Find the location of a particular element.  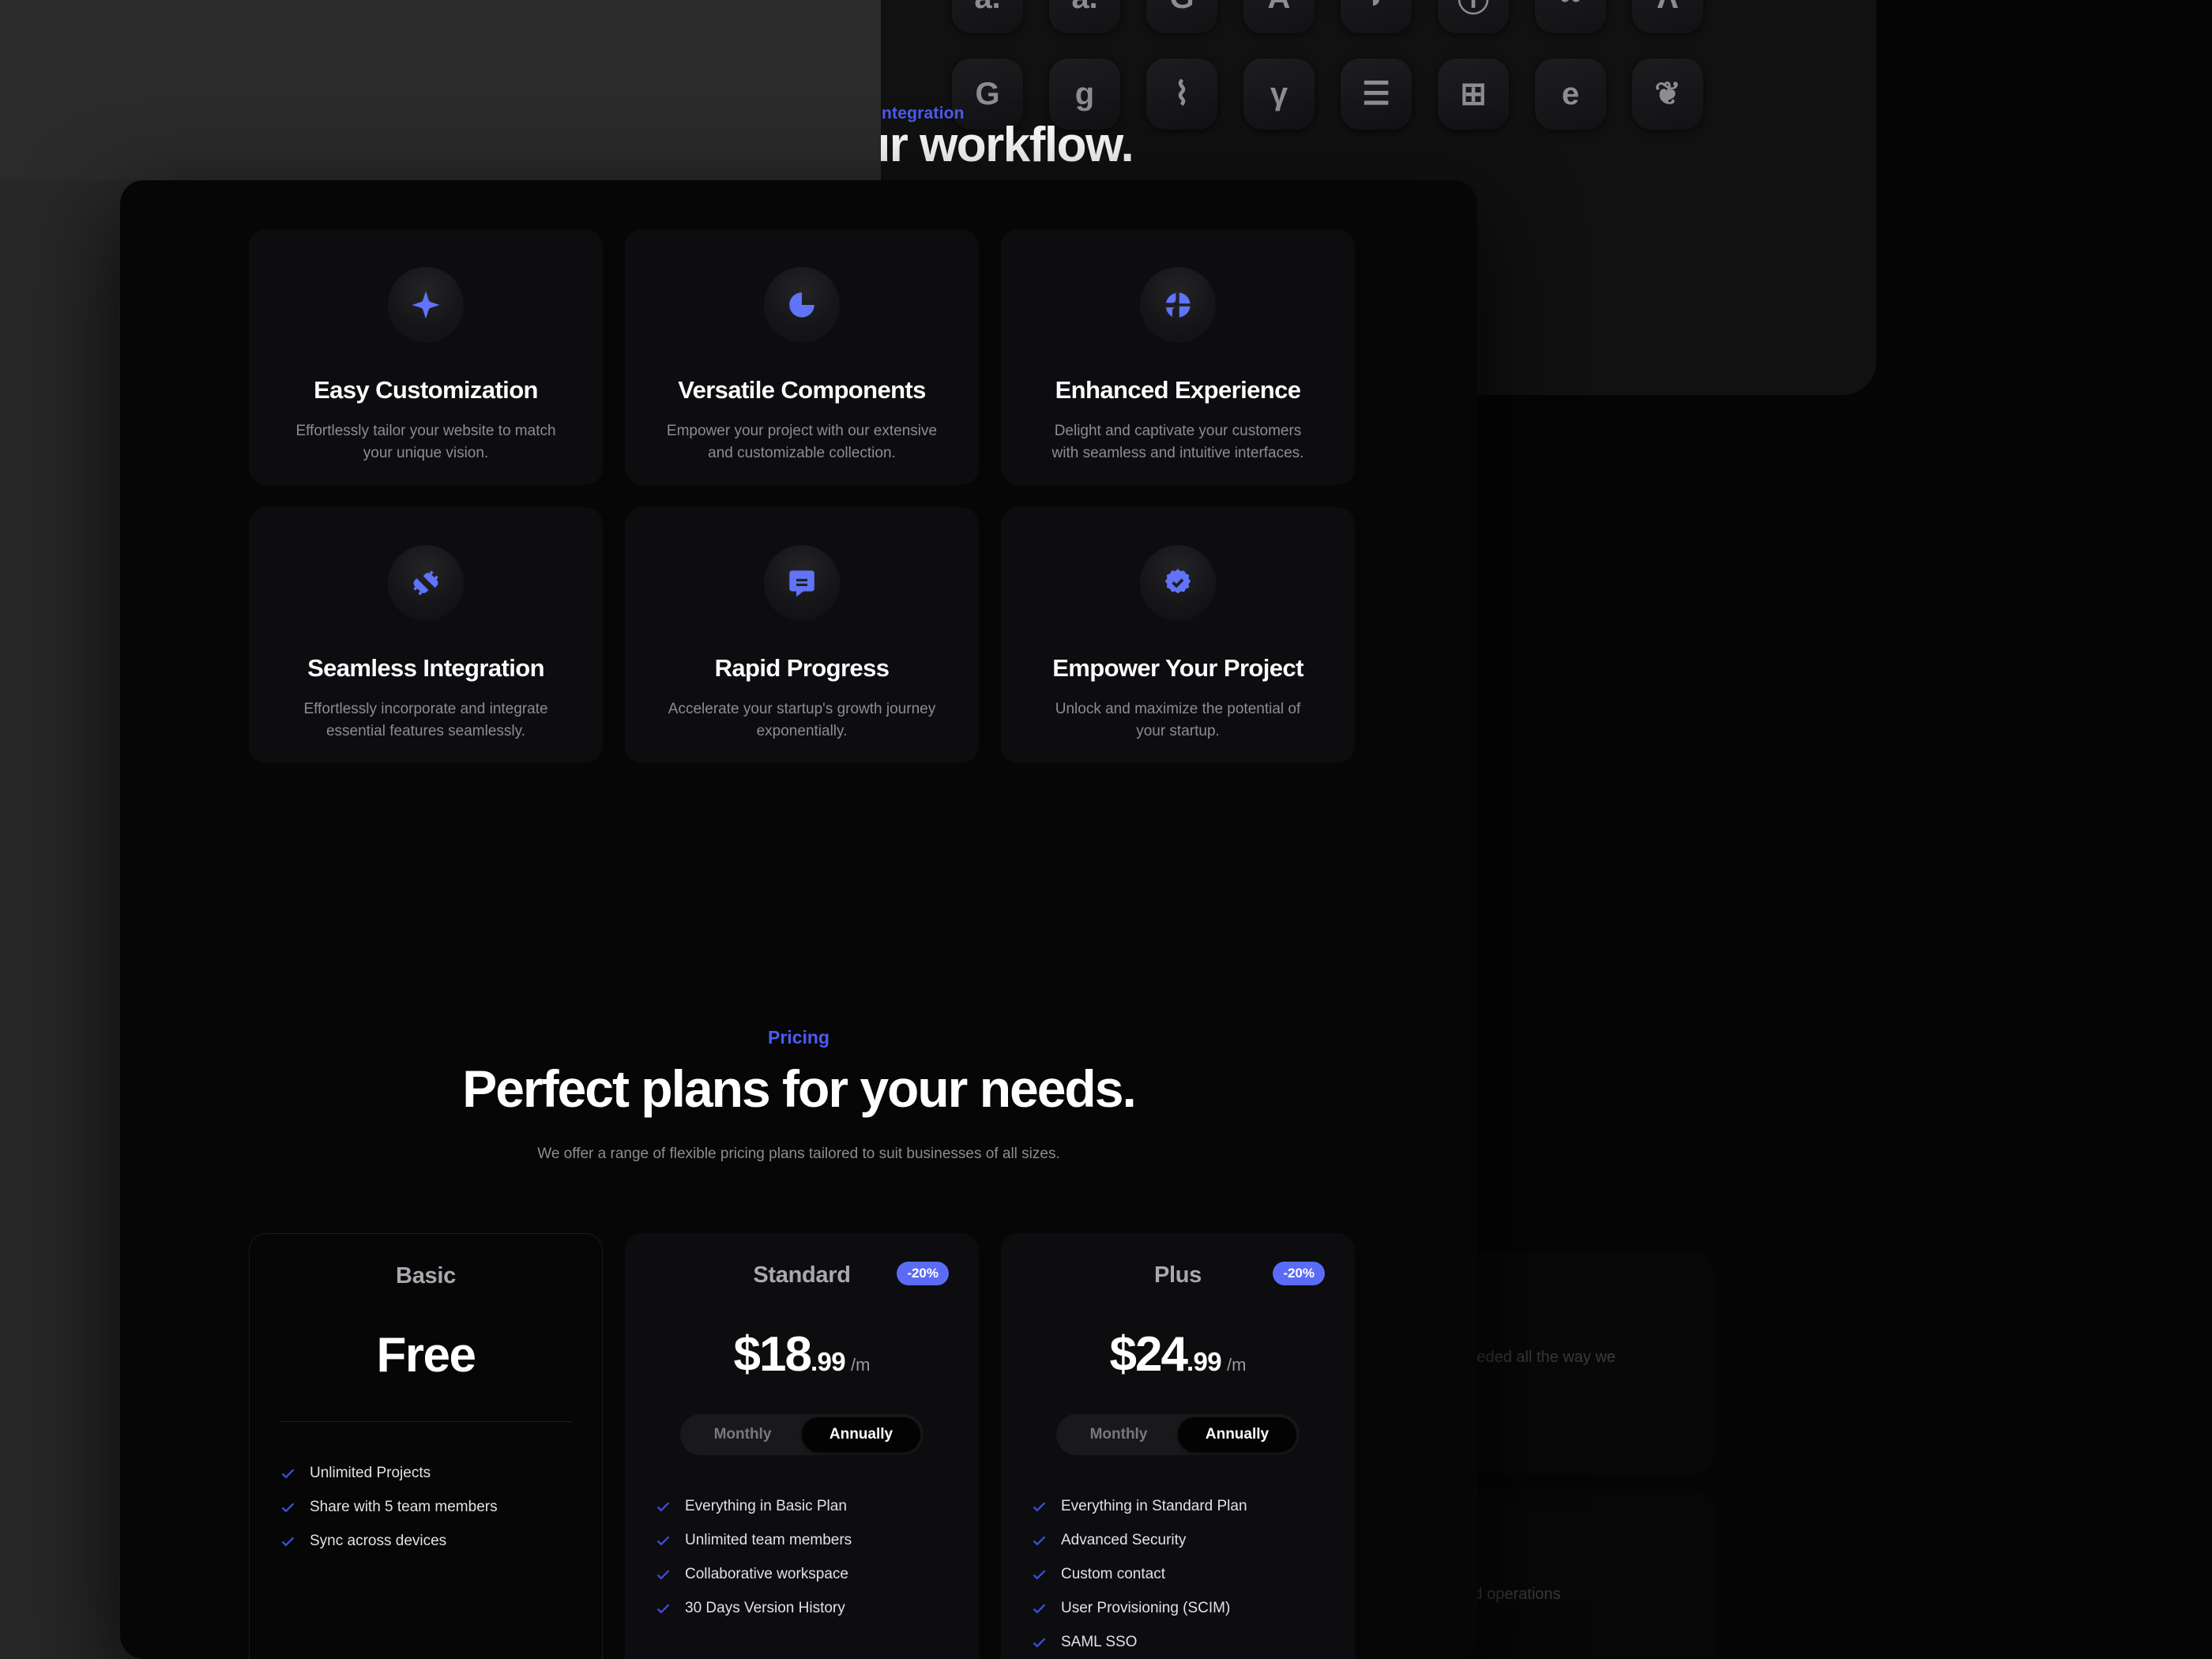

plan-feature-label: User Provisioning (SCIM) is located at coordinates (1146, 1608).